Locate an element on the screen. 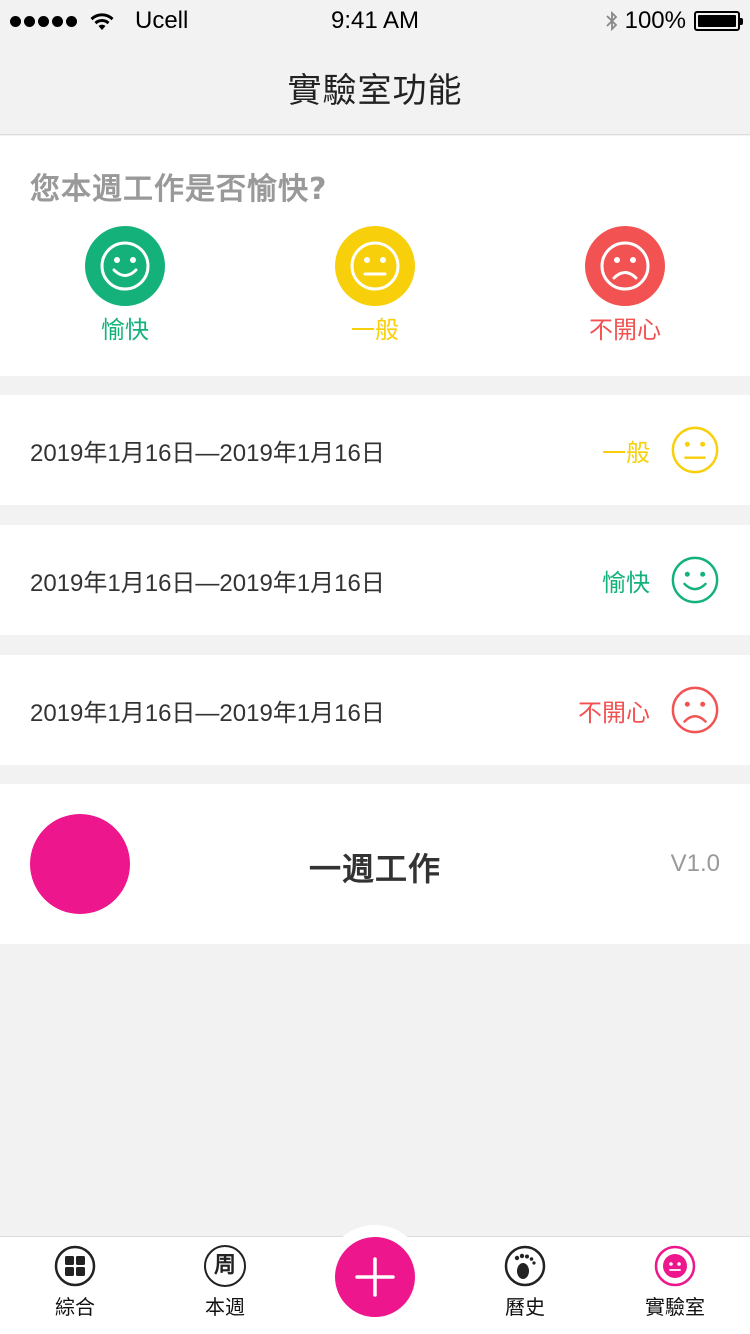  footprint-icon is located at coordinates (525, 1266).